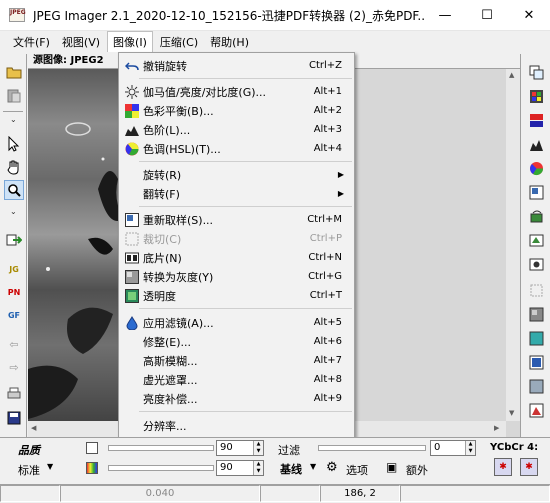 The image size is (550, 503). What do you see at coordinates (236, 91) in the screenshot?
I see `menu-item-gamma: 伽马值/亮度/对比度(G)... Alt+1` at bounding box center [236, 91].